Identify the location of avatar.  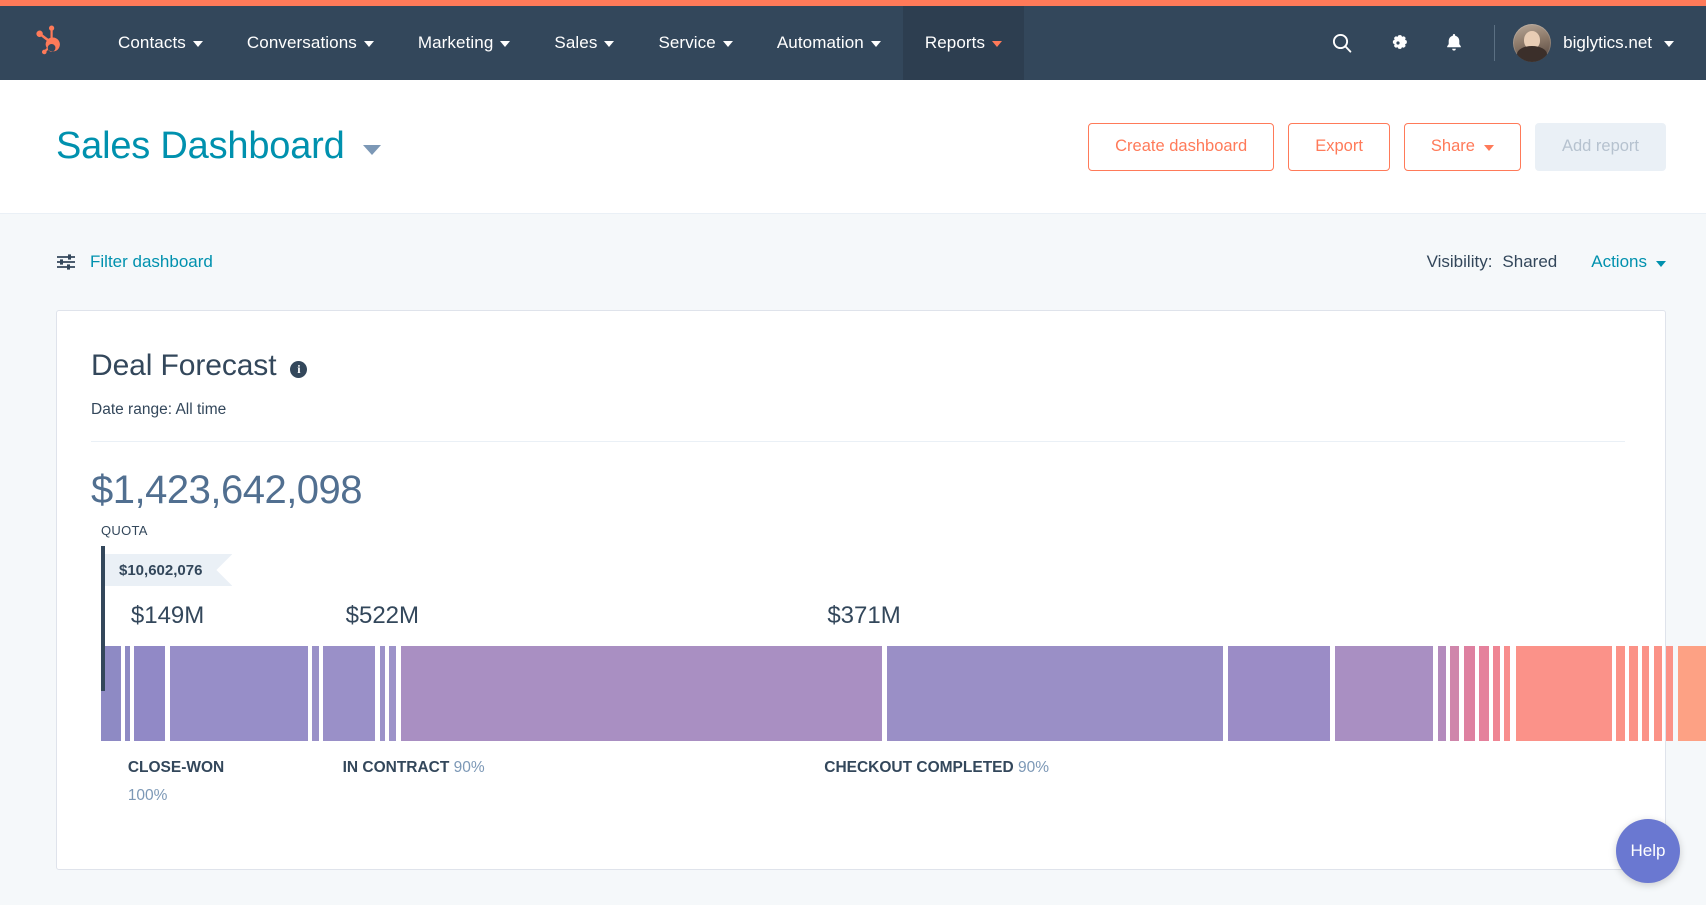
(1532, 43).